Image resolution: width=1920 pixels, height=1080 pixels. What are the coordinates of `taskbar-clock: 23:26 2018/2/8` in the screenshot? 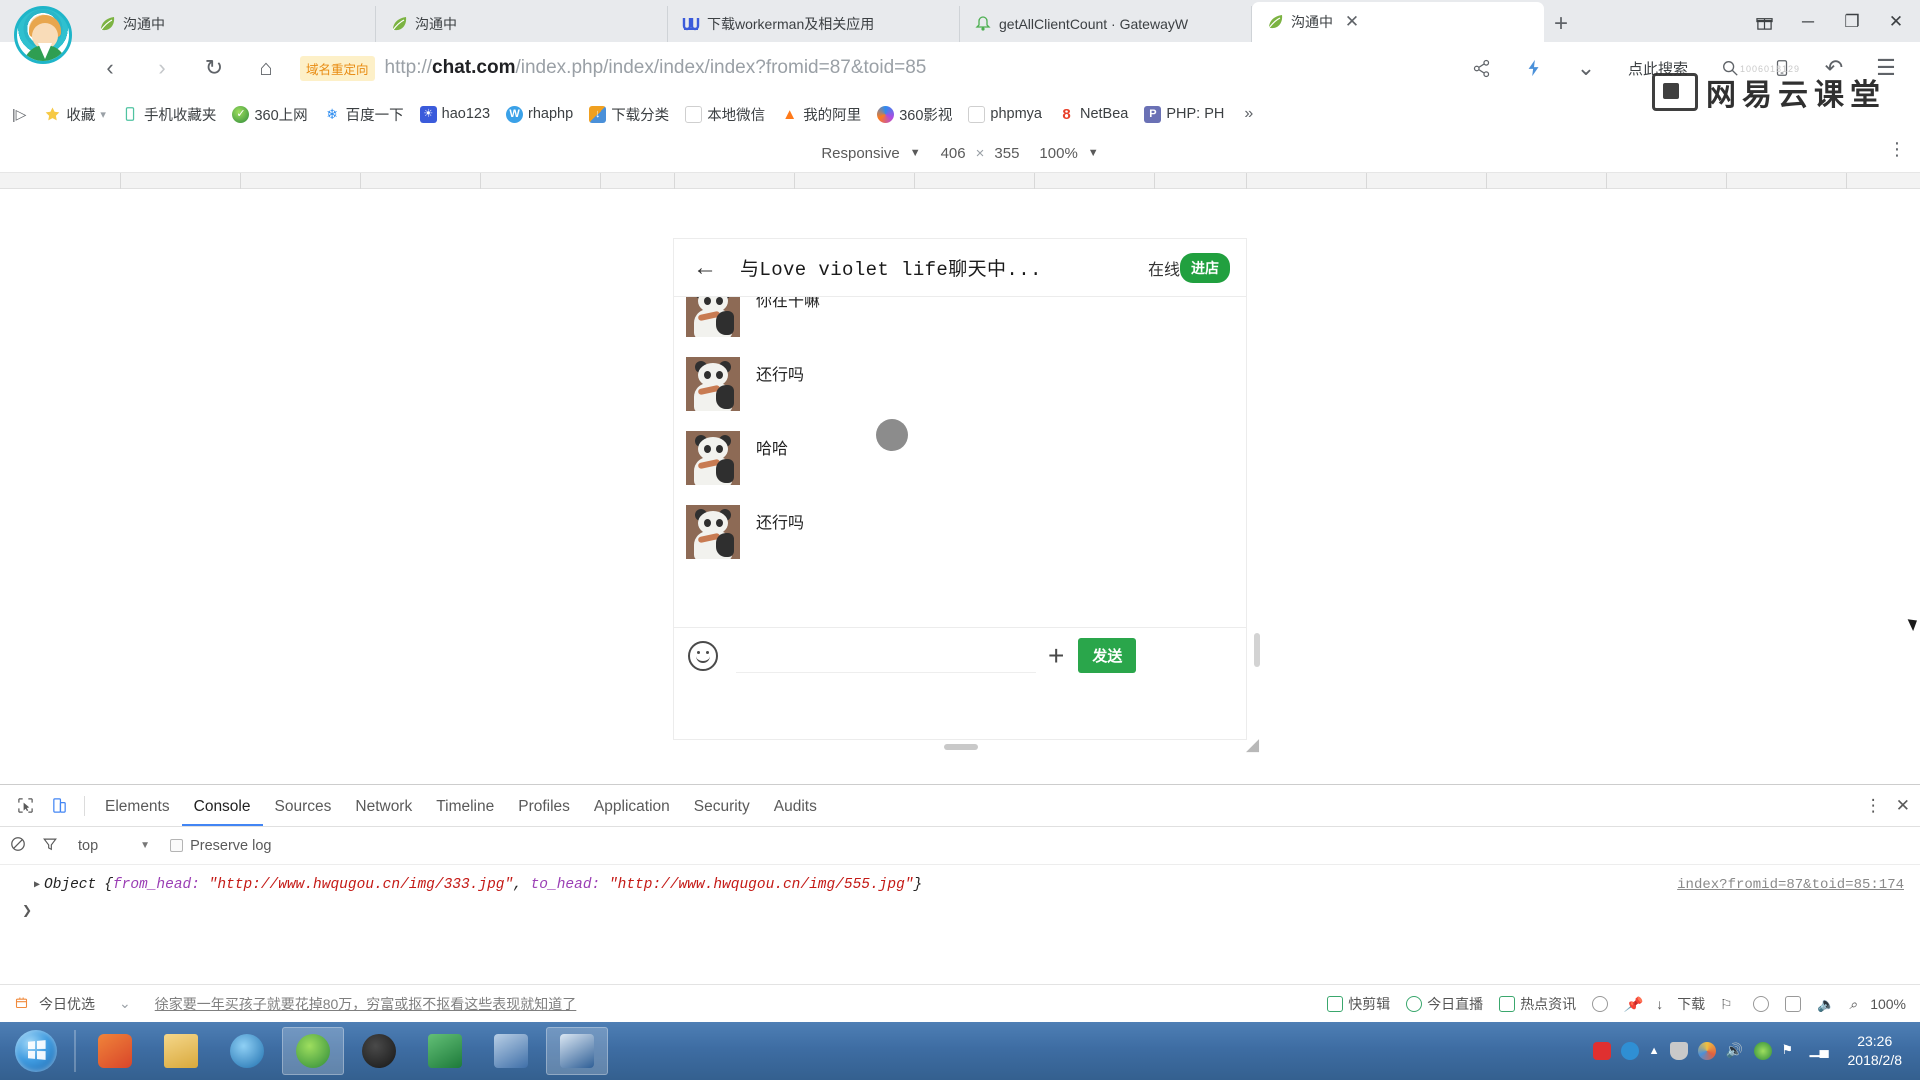 It's located at (1875, 1051).